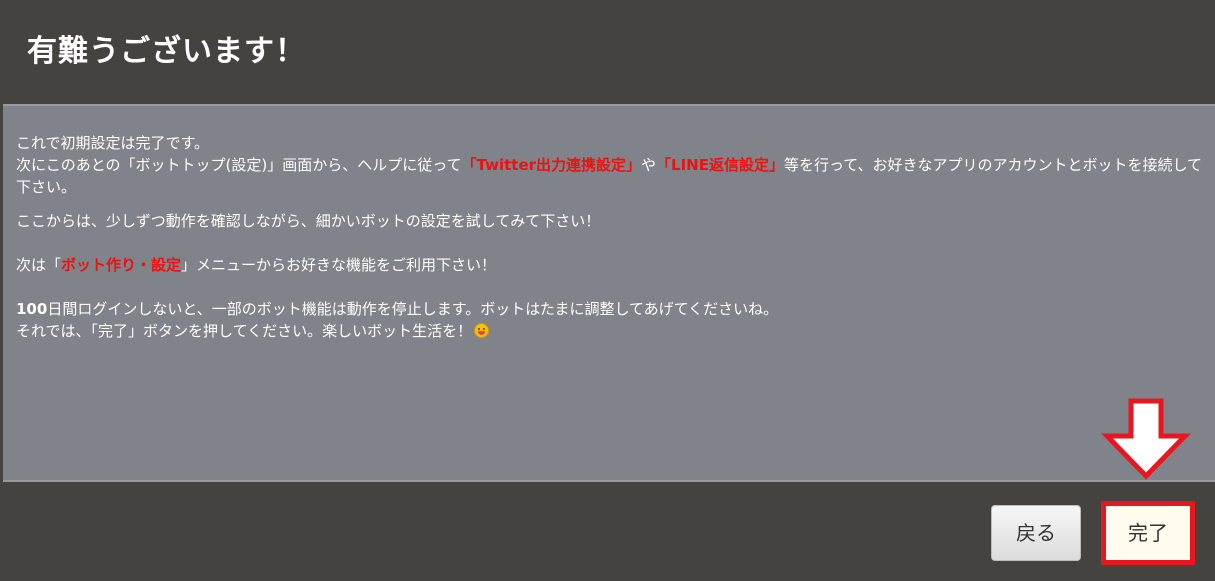  What do you see at coordinates (649, 165) in the screenshot?
I see `message-text: や` at bounding box center [649, 165].